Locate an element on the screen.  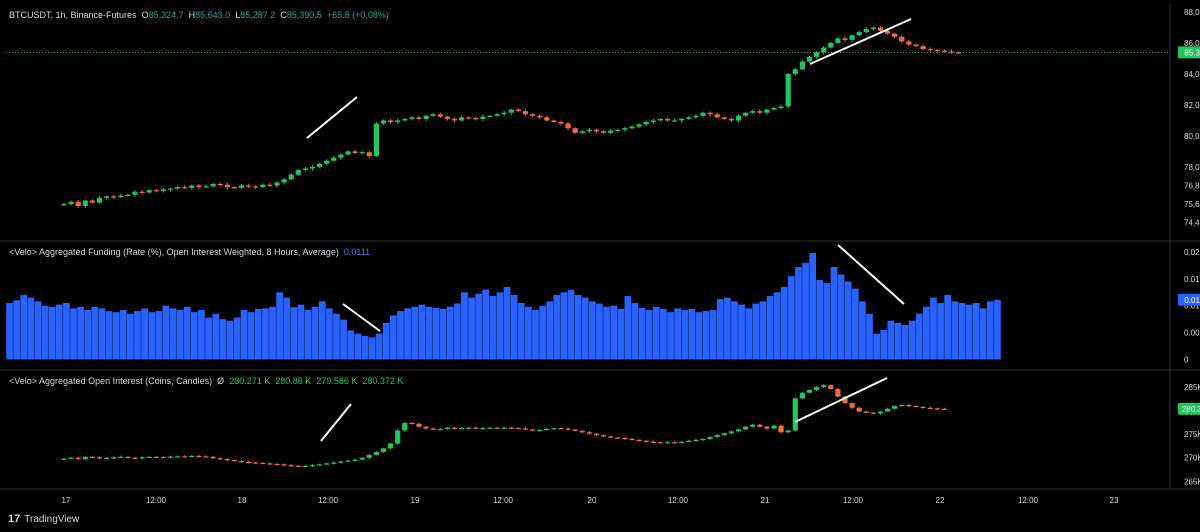
time-axis-tick: 17 is located at coordinates (66, 500).